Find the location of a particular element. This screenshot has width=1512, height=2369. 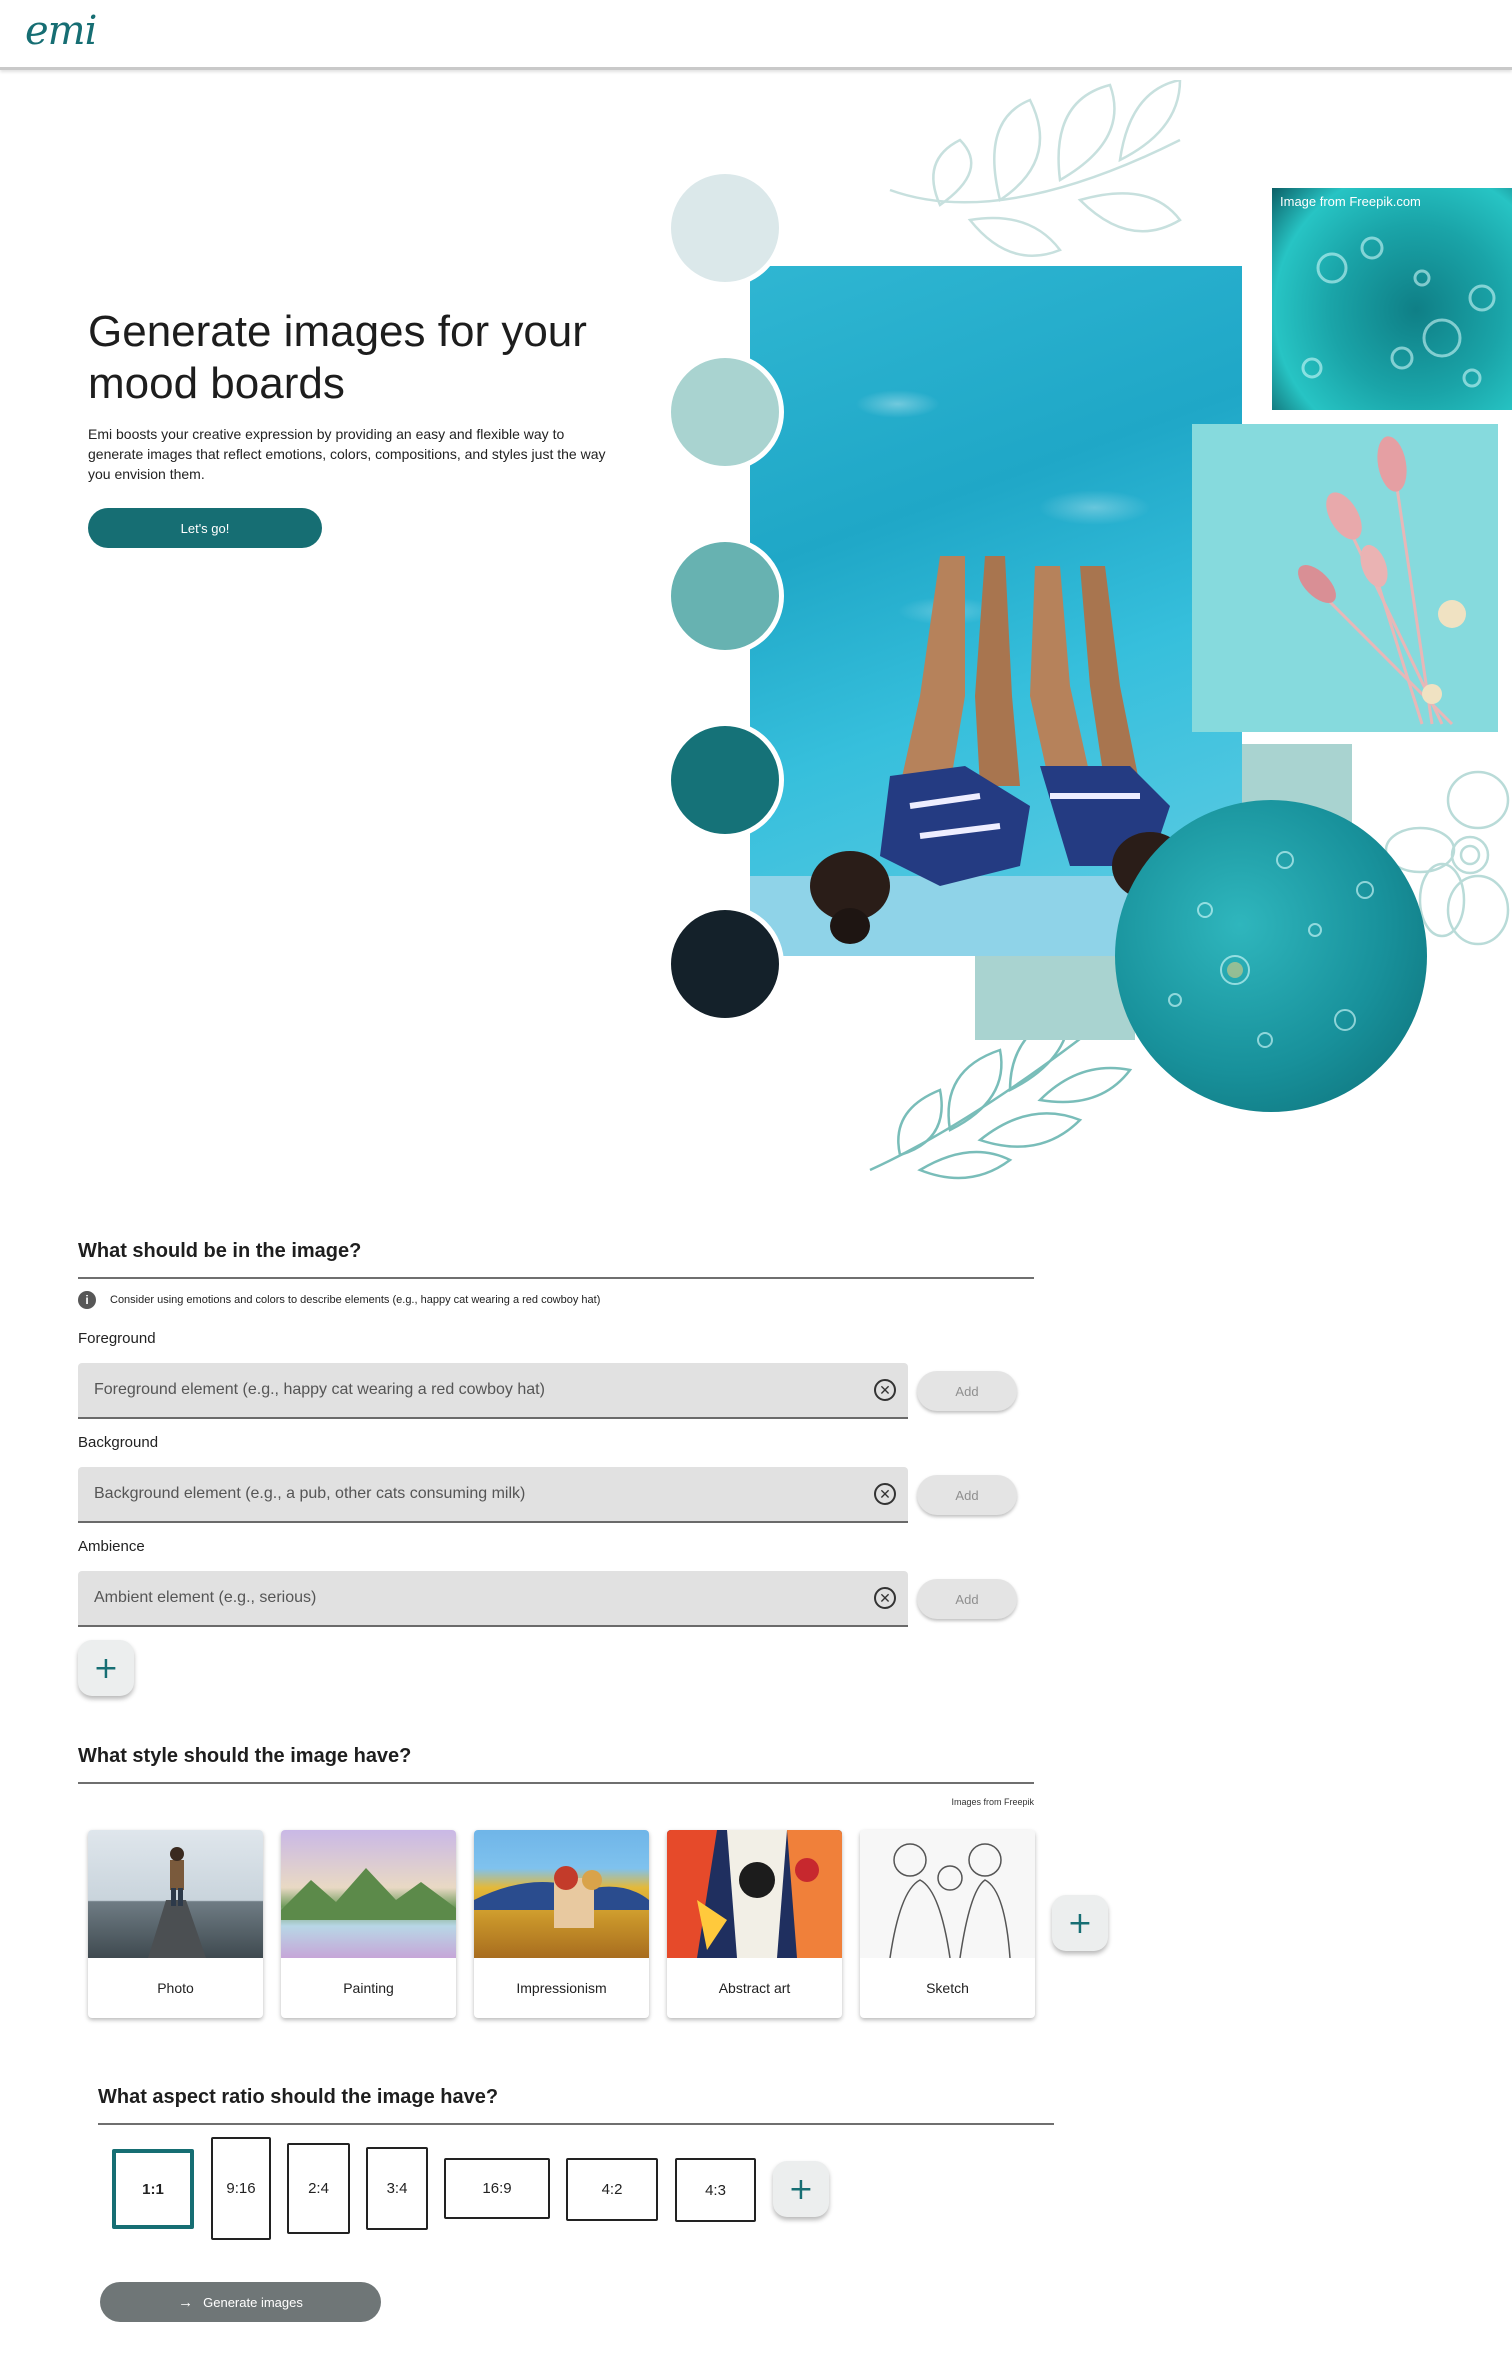

generate-images-button: → Generate images is located at coordinates (240, 2302).